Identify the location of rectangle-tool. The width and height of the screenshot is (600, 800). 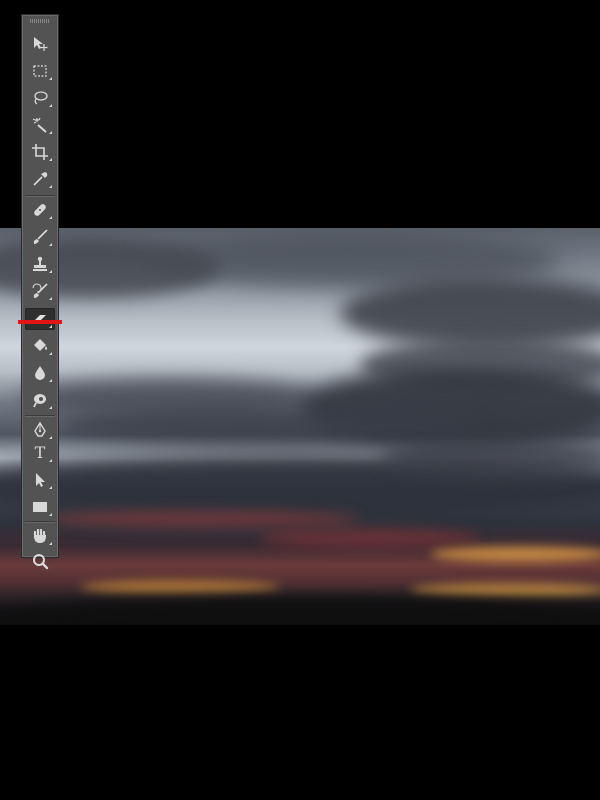
(40, 507).